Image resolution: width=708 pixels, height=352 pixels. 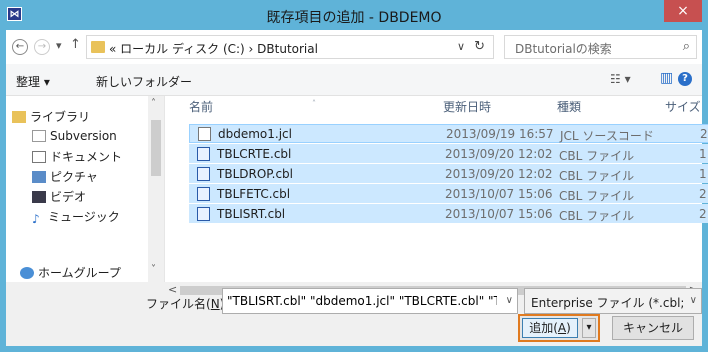 I want to click on file-row: TBLFETC.cbl 2013/10/07 15:06 CBL ファイル 2, so click(x=448, y=193).